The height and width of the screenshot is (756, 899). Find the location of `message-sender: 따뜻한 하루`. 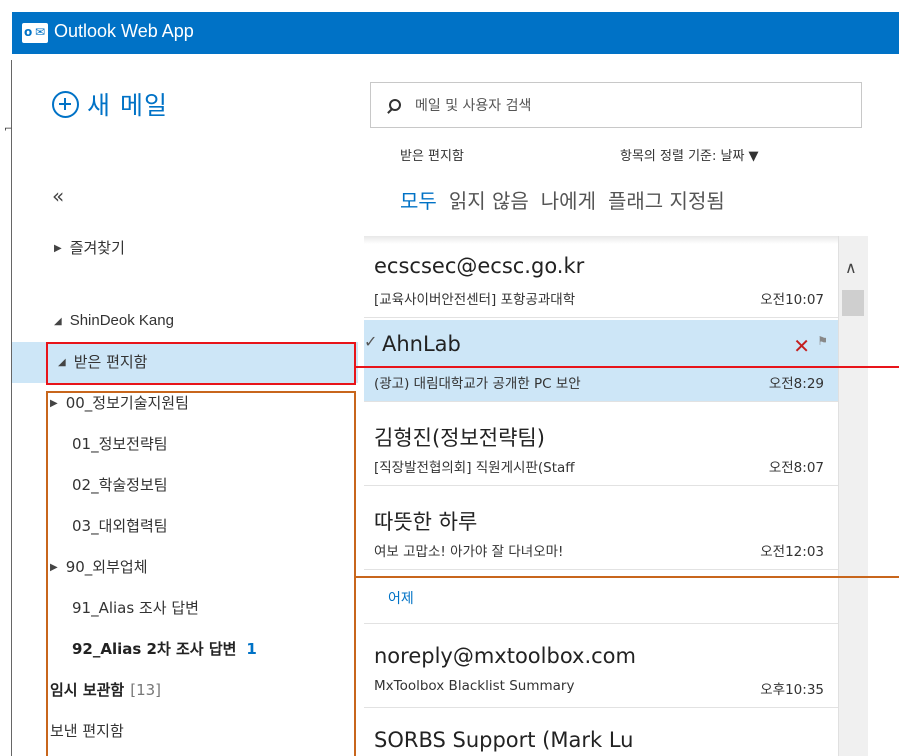

message-sender: 따뜻한 하루 is located at coordinates (426, 522).